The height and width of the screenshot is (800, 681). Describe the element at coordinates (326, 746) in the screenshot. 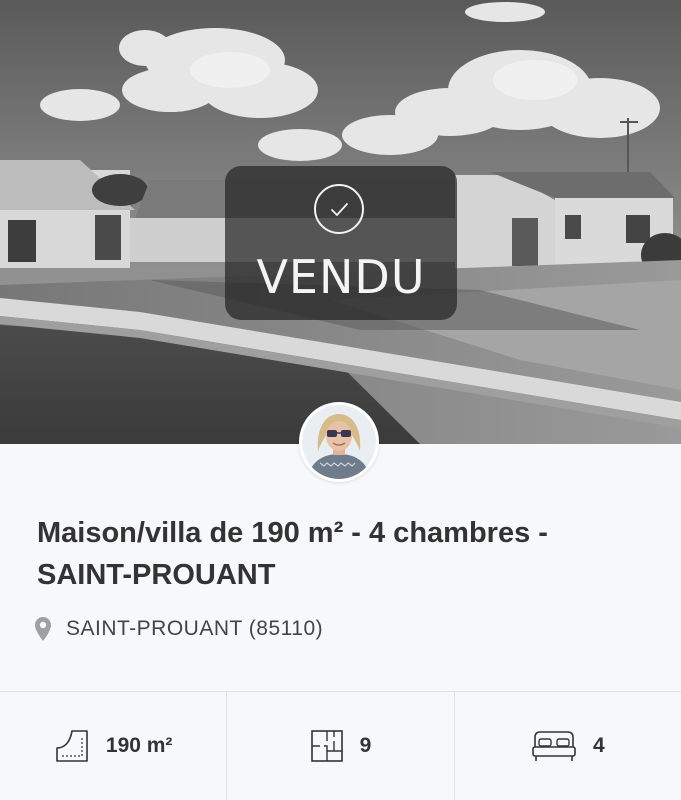

I see `floor-plan-icon` at that location.